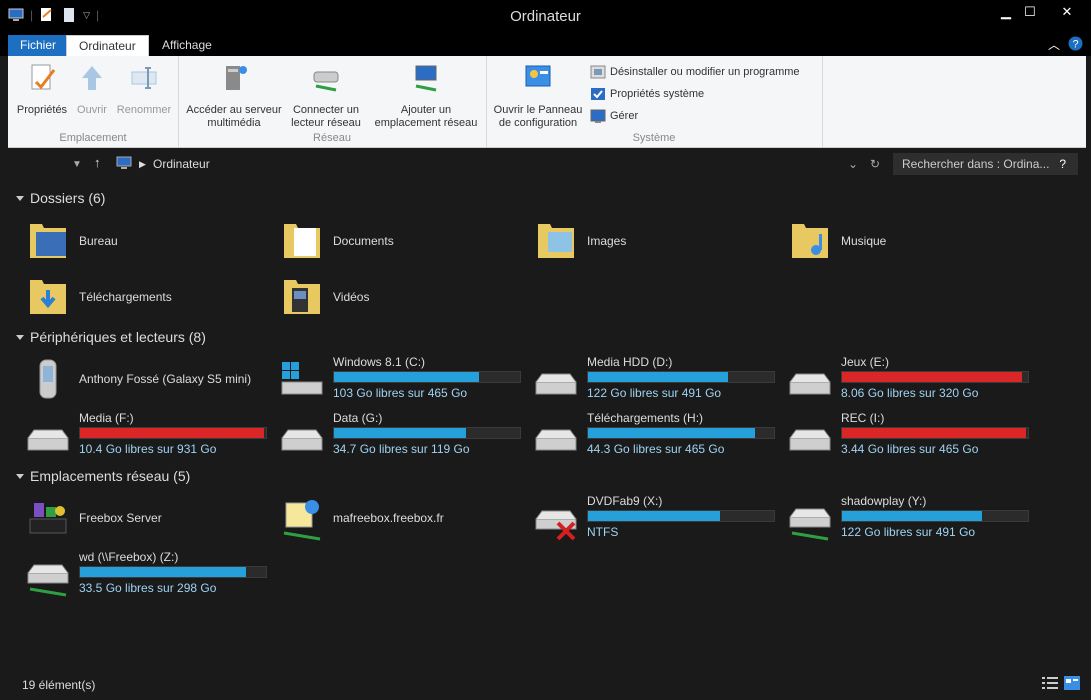 The image size is (1091, 700). Describe the element at coordinates (654, 138) in the screenshot. I see `group-label-system: Système` at that location.